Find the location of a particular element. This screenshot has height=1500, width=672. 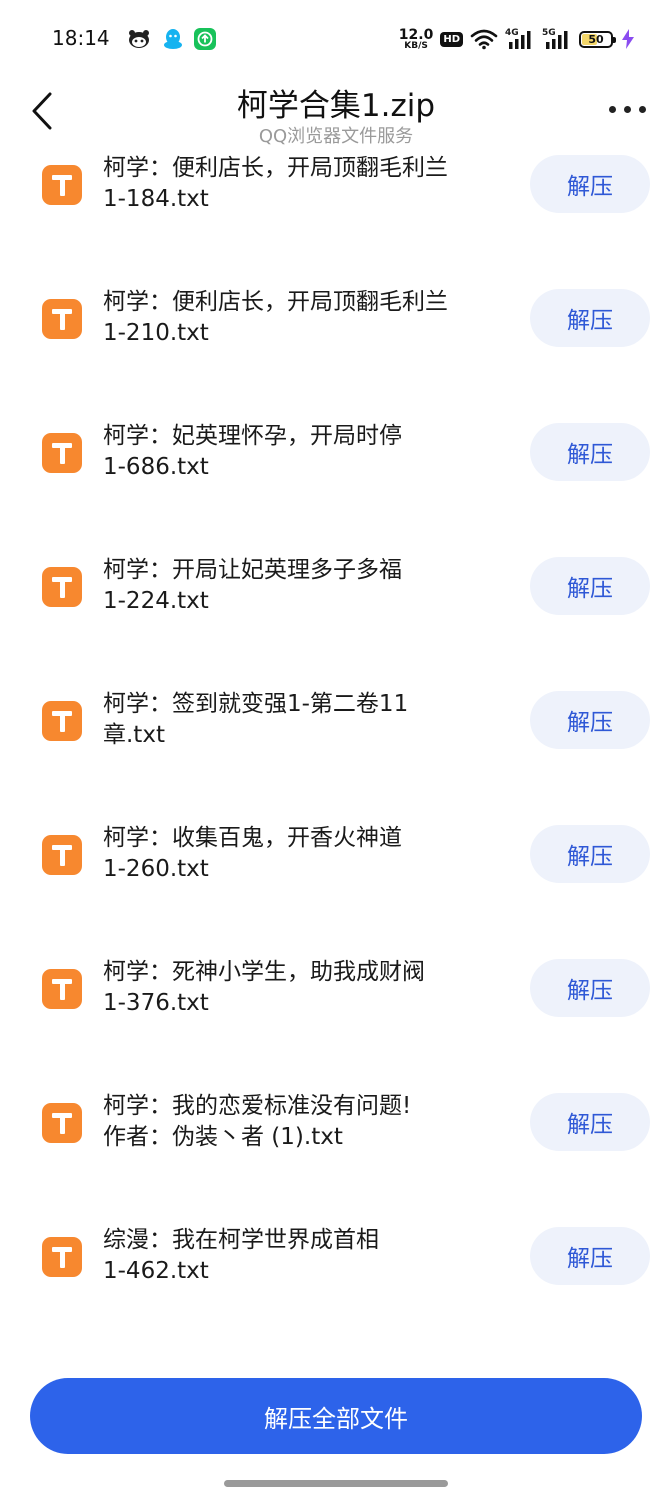

file-name: 柯学：便利店长，开局顶翻毛利兰 1-210.txt is located at coordinates (305, 318).